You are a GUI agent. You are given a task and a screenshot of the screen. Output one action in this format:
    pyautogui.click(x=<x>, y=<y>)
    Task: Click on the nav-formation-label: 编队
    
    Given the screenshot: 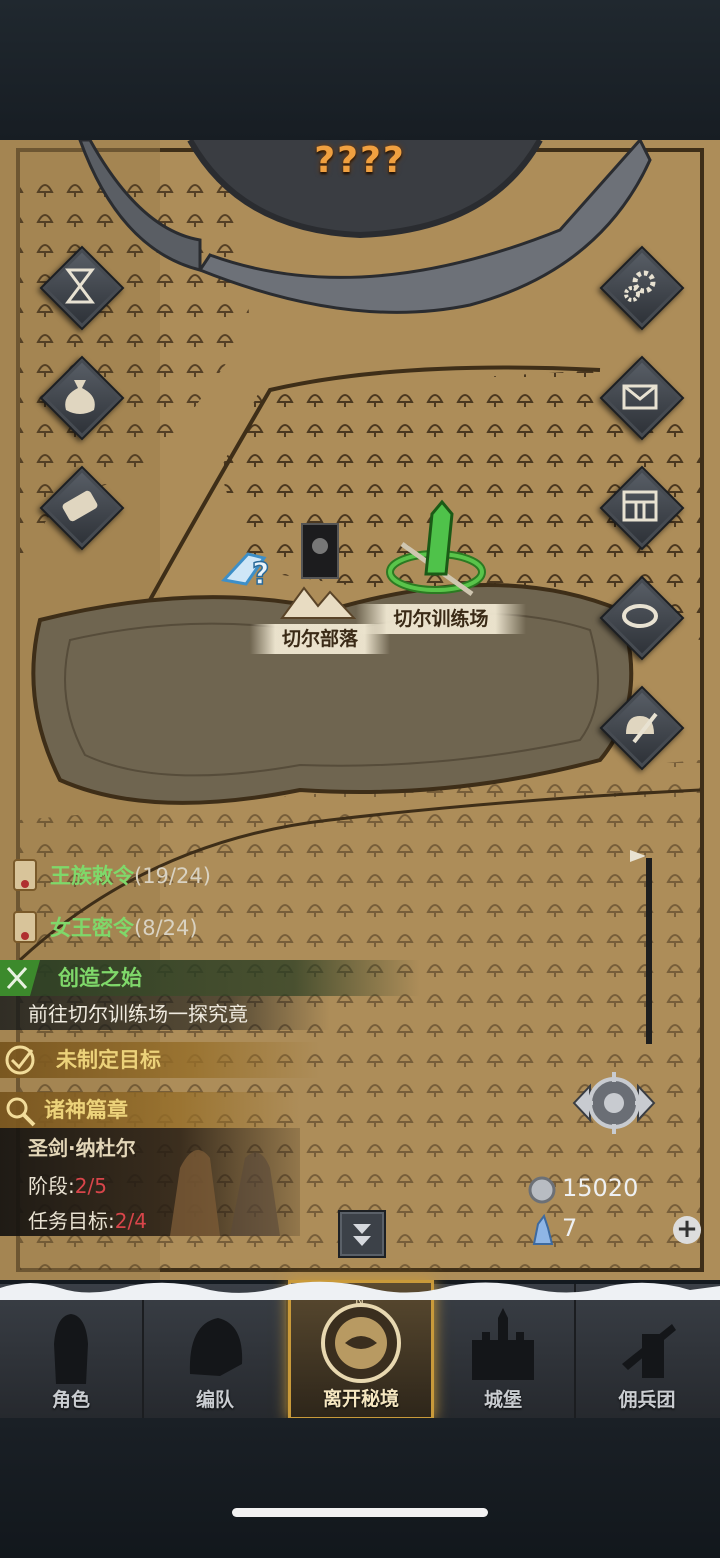 What is the action you would take?
    pyautogui.click(x=214, y=1400)
    